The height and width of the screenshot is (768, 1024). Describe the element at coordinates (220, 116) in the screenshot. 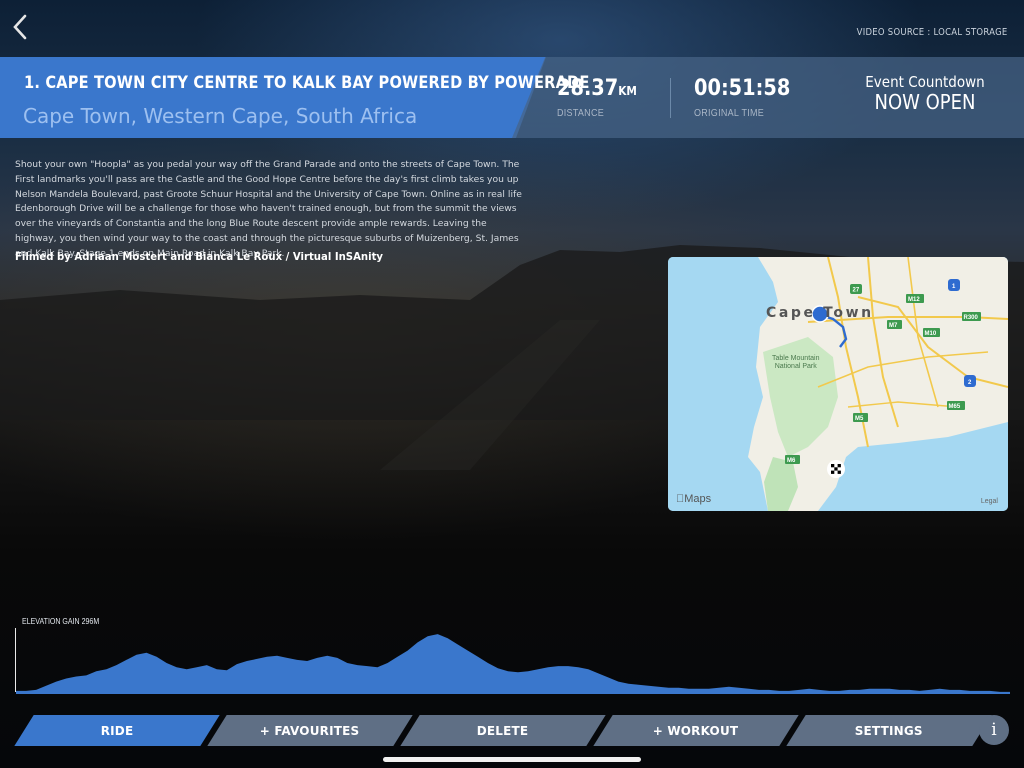

I see `route-location: Cape Town, Western Cape, South Africa` at that location.